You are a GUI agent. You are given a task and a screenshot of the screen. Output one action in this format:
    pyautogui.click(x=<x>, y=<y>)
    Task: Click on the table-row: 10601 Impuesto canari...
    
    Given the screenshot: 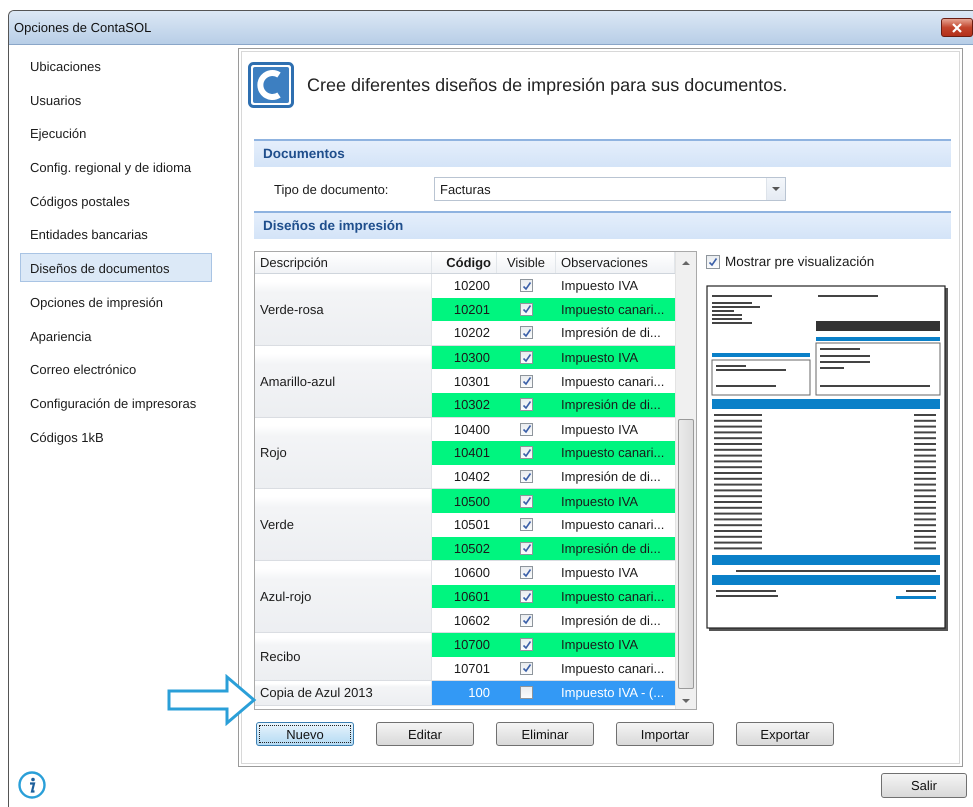 What is the action you would take?
    pyautogui.click(x=553, y=596)
    